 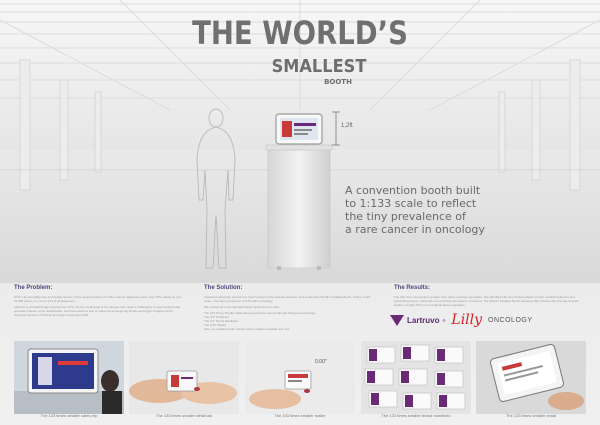 I want to click on tagline-line: a rare cancer in oncology, so click(x=415, y=229).